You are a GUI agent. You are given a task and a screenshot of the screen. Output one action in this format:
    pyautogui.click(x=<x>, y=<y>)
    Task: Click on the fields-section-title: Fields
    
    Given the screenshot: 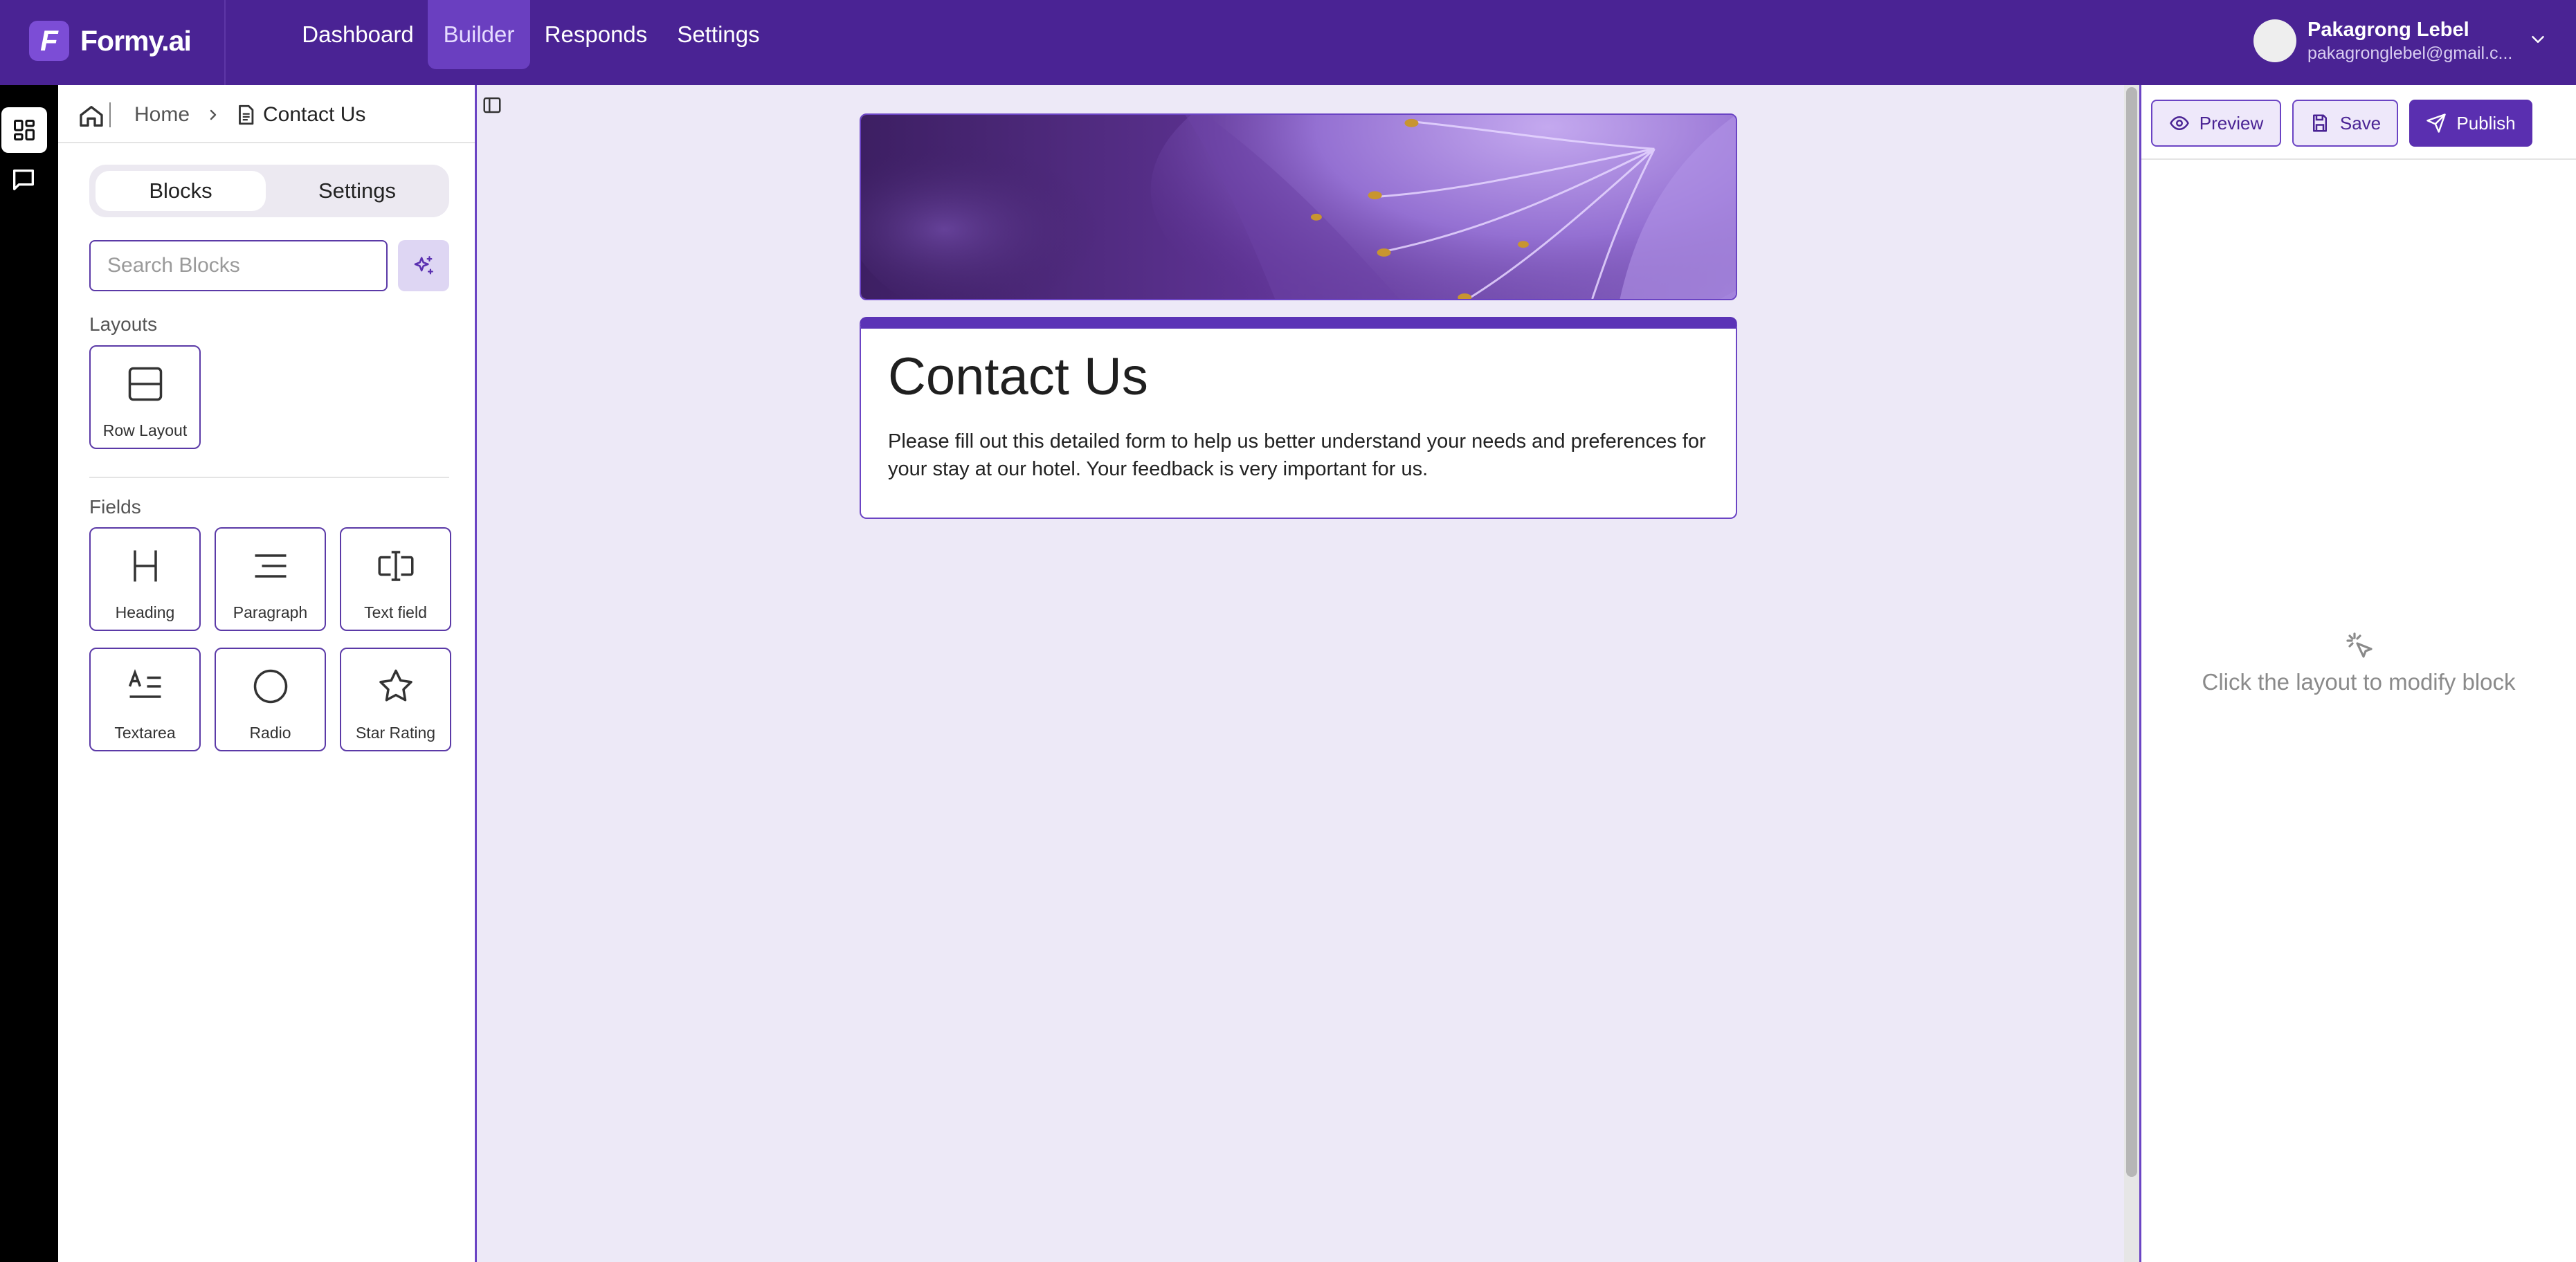 What is the action you would take?
    pyautogui.click(x=115, y=507)
    